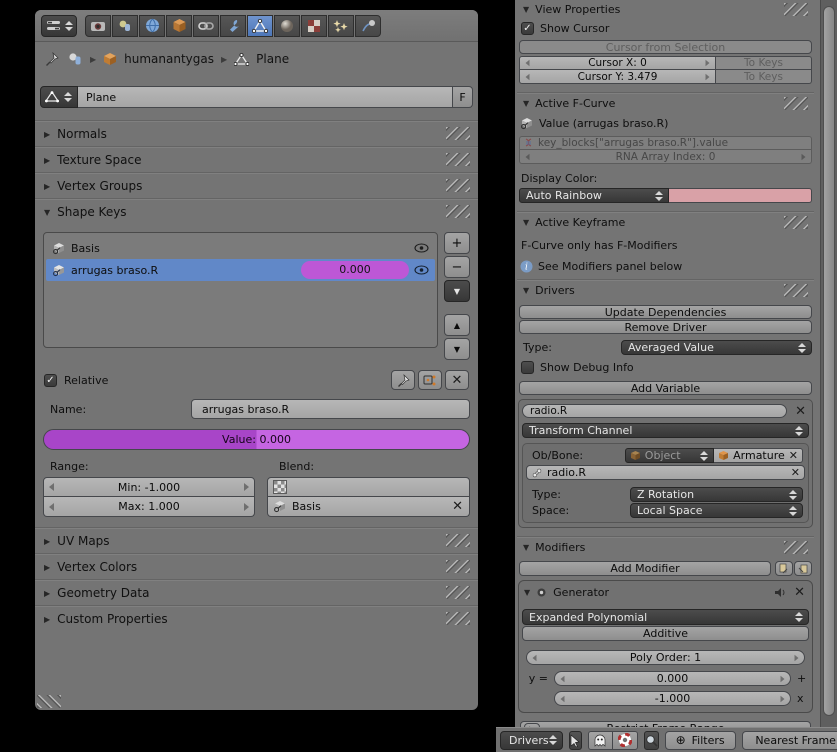  What do you see at coordinates (789, 740) in the screenshot?
I see `auto-snap-dropdown: Nearest Frame` at bounding box center [789, 740].